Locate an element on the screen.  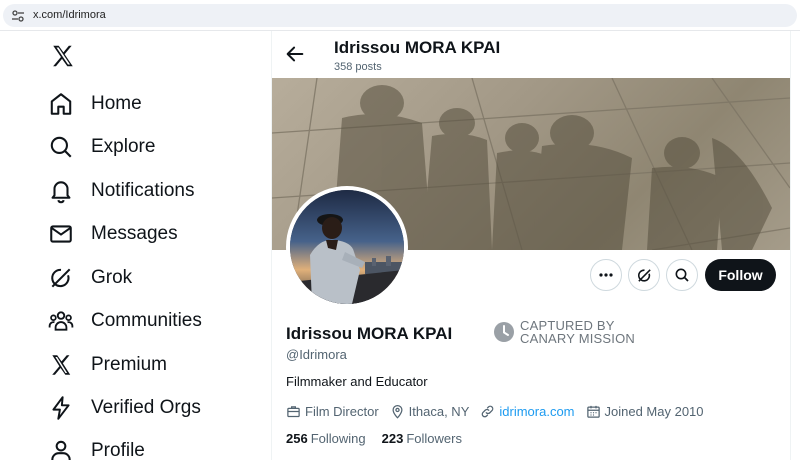
search-profile-button is located at coordinates (682, 275).